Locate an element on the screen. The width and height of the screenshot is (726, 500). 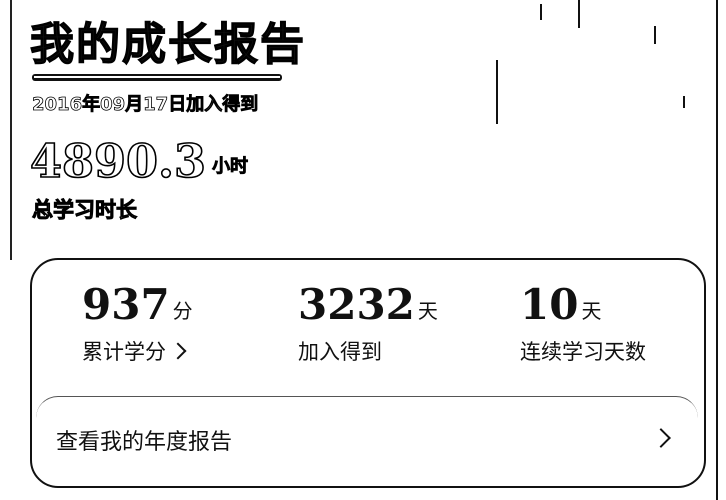
stat-credits: 937 分 累计学分 is located at coordinates (137, 325).